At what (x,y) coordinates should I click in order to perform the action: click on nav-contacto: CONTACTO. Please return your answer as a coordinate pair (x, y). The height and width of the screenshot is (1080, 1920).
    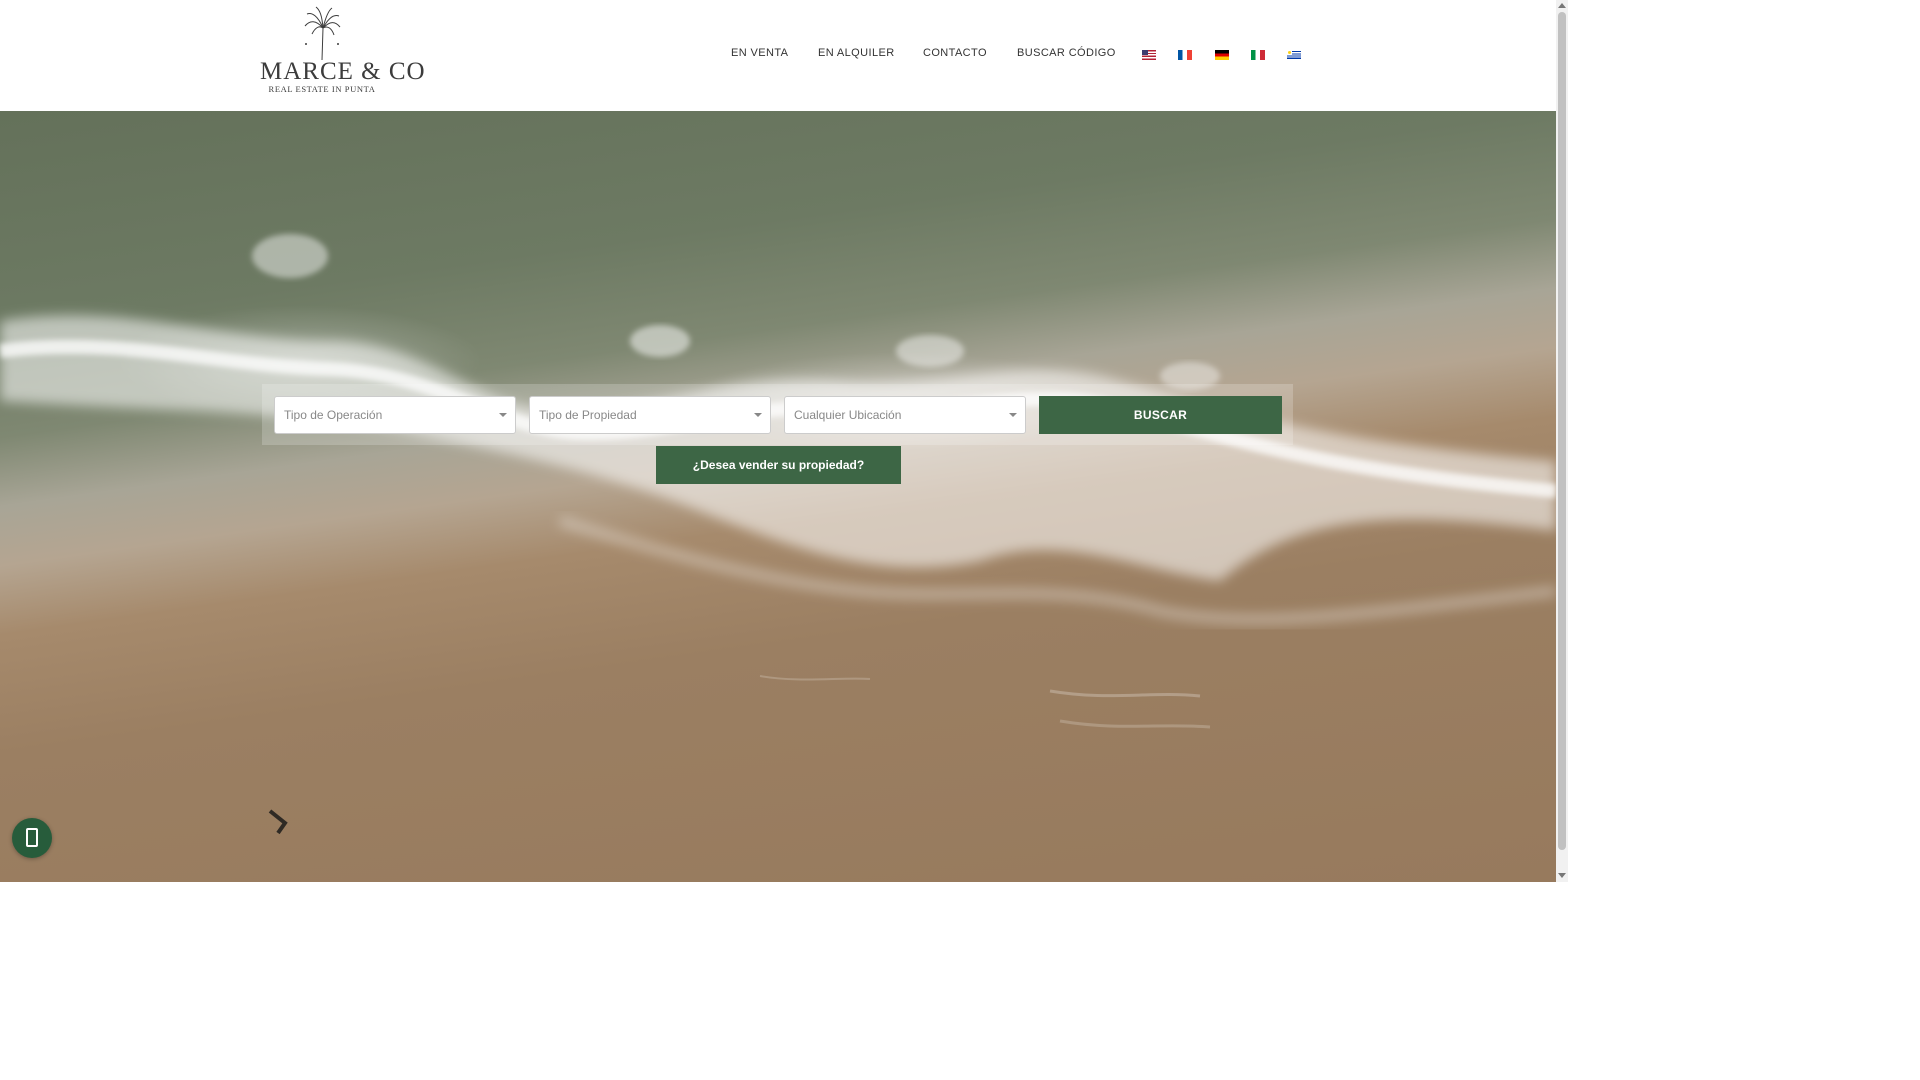
    Looking at the image, I should click on (955, 56).